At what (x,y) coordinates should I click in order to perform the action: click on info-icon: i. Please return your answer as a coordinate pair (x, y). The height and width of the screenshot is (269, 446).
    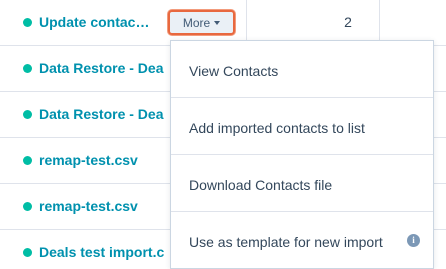
    Looking at the image, I should click on (413, 240).